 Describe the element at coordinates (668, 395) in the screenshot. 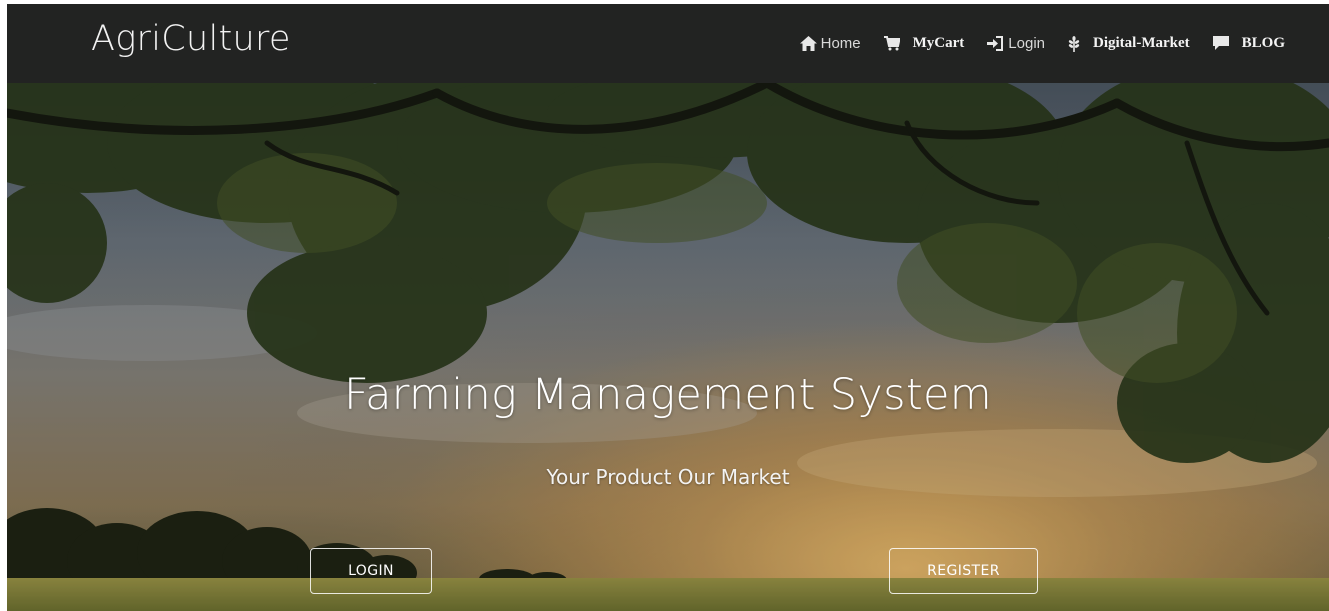

I see `hero-title: Farming Management System` at that location.